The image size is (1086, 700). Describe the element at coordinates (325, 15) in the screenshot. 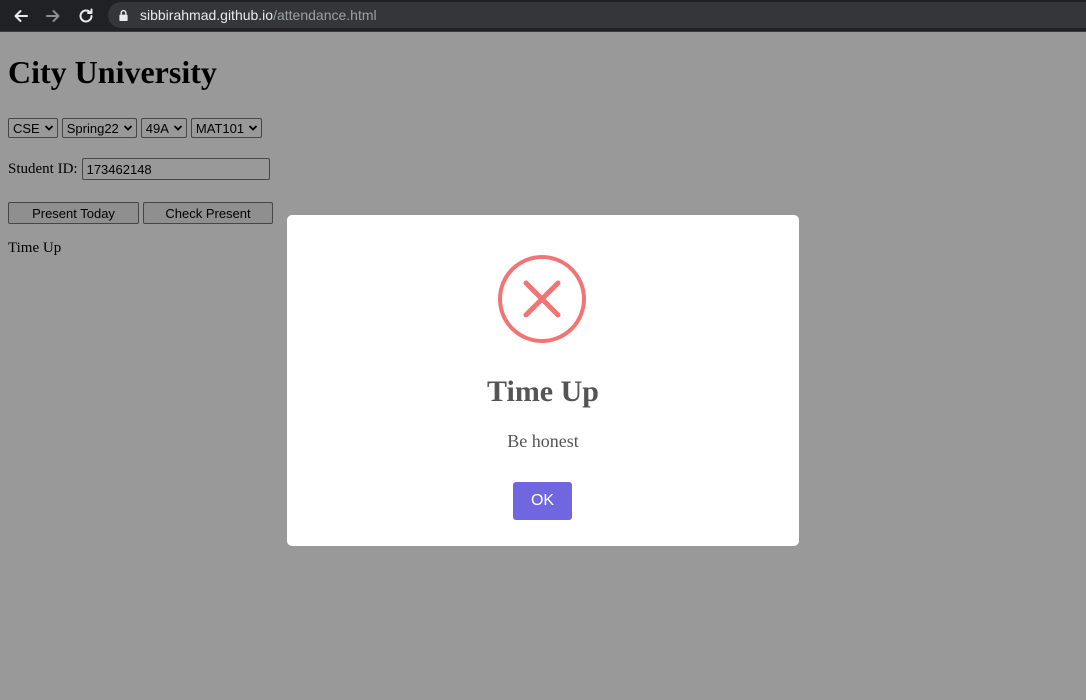

I see `url-path: /attendance.html` at that location.